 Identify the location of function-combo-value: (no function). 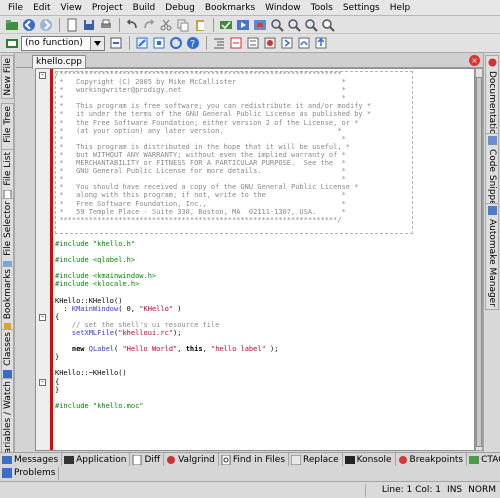
(54, 43).